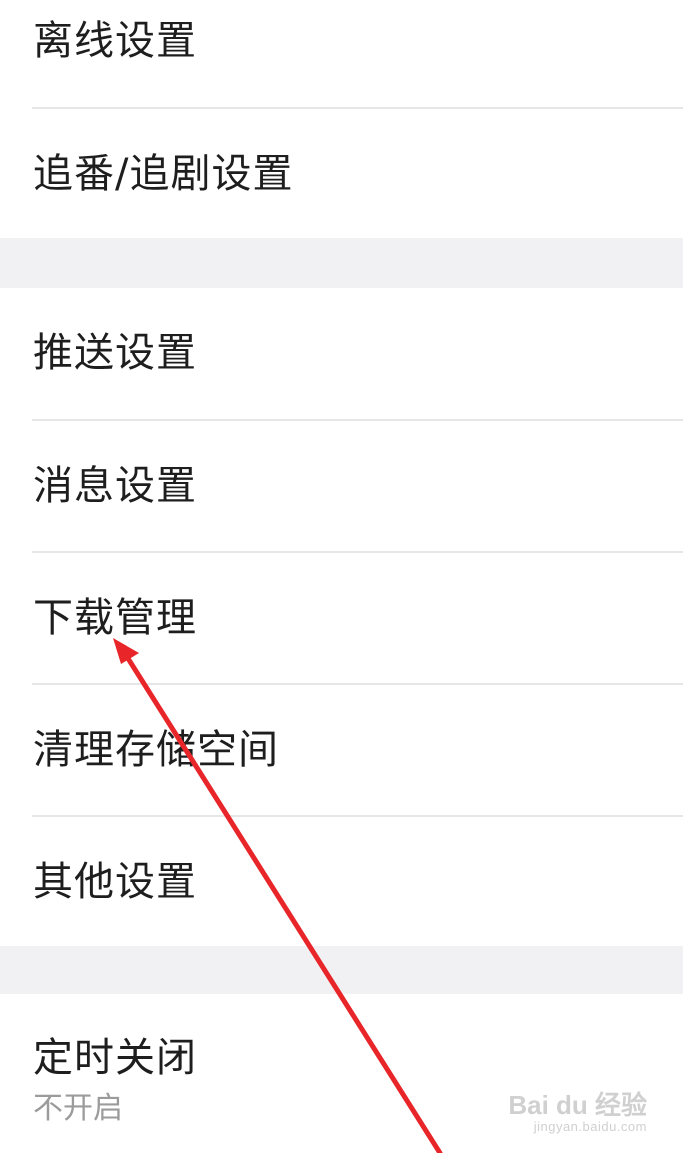 The image size is (683, 1153). I want to click on watermark-brand: Bai du 经验, so click(577, 1105).